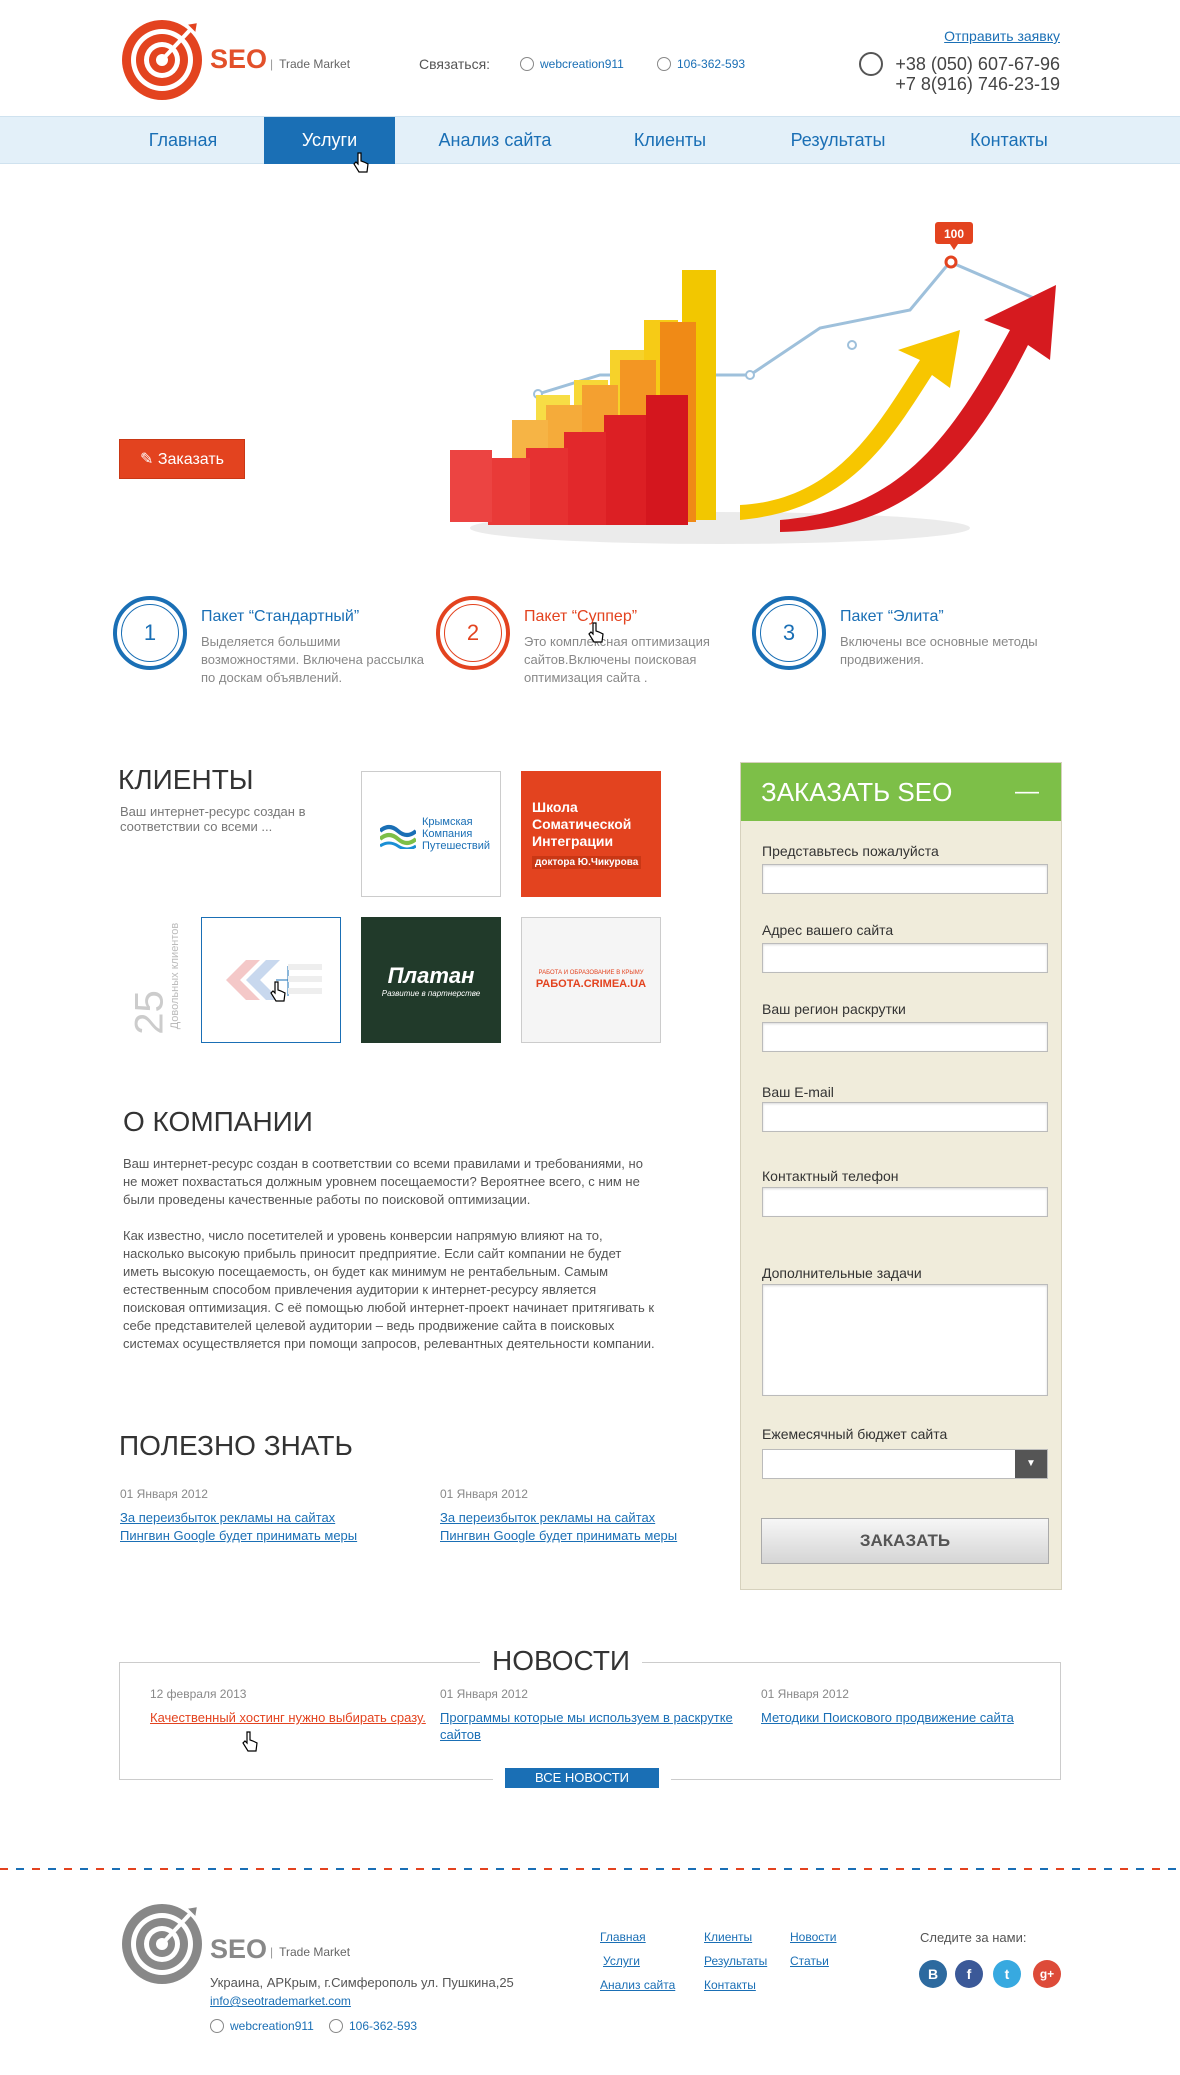 The height and width of the screenshot is (2075, 1180). What do you see at coordinates (431, 993) in the screenshot?
I see `client-subtitle: Развитие в партнерстве` at bounding box center [431, 993].